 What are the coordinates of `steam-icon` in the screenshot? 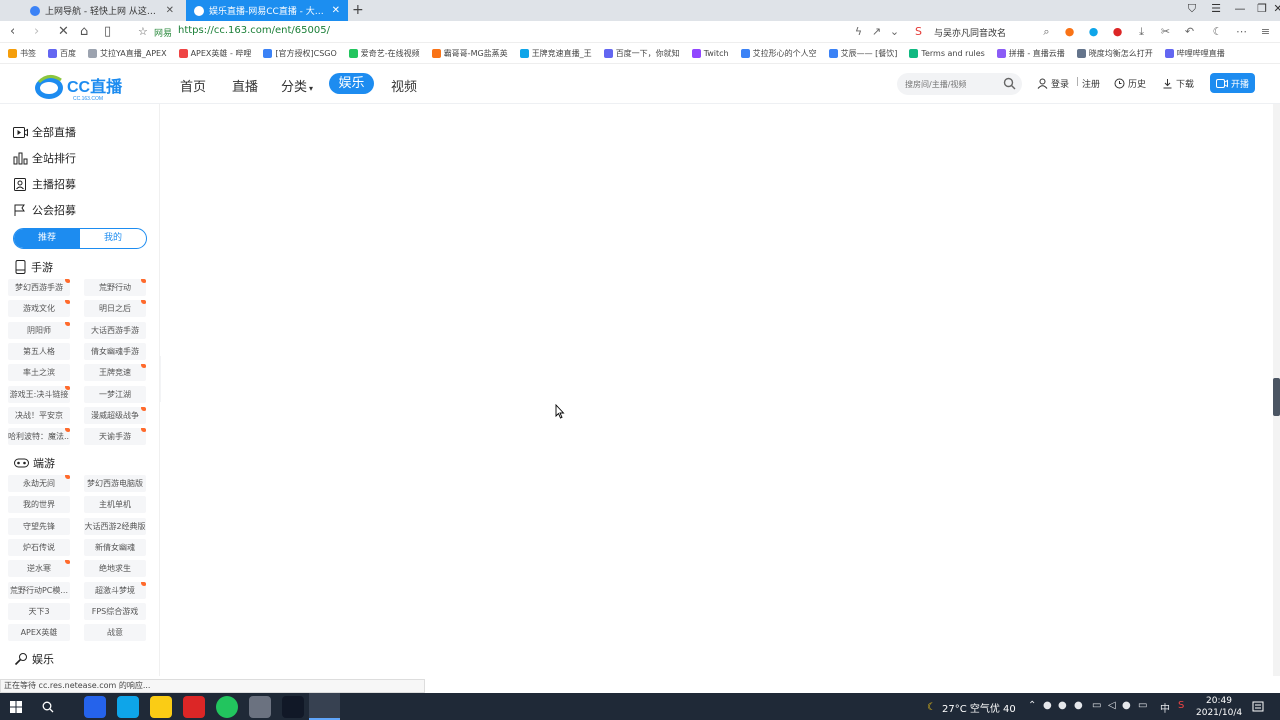 It's located at (293, 707).